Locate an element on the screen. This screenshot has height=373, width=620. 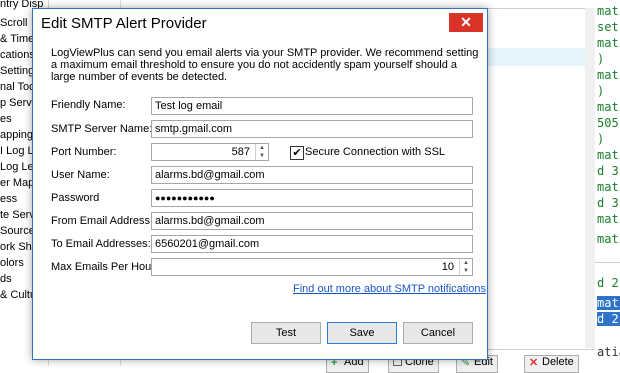
max-emails-stepper: 10 ▲ ▼ is located at coordinates (312, 267).